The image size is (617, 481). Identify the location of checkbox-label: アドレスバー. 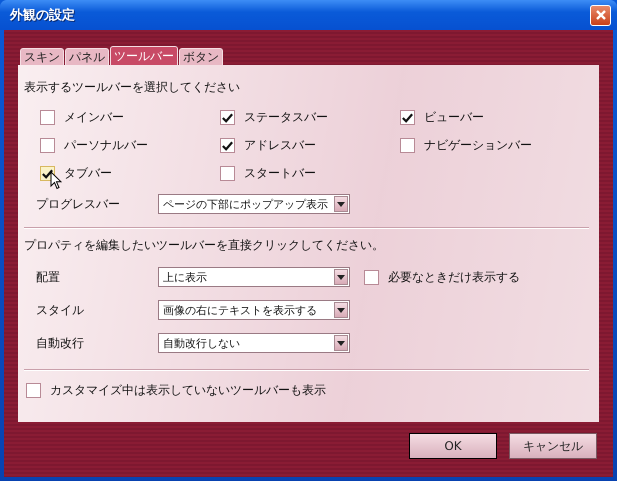
(280, 145).